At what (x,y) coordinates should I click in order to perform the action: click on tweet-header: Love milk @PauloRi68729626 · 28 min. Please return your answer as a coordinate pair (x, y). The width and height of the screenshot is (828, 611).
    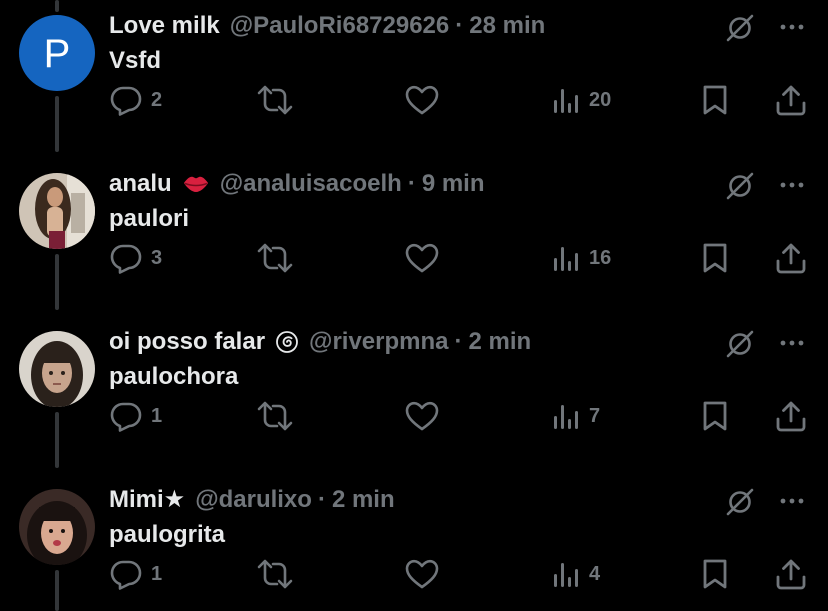
    Looking at the image, I should click on (327, 26).